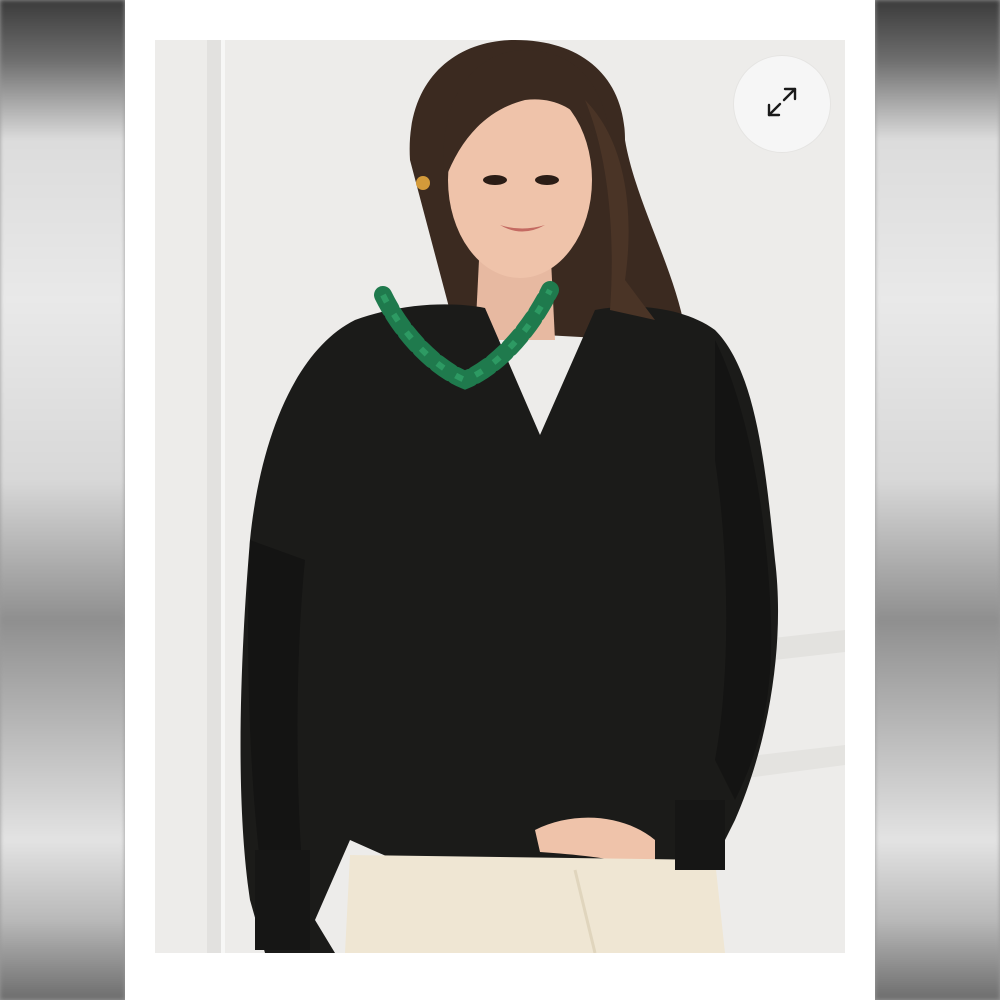 The height and width of the screenshot is (1000, 1000). What do you see at coordinates (937, 500) in the screenshot?
I see `blurred-background-right` at bounding box center [937, 500].